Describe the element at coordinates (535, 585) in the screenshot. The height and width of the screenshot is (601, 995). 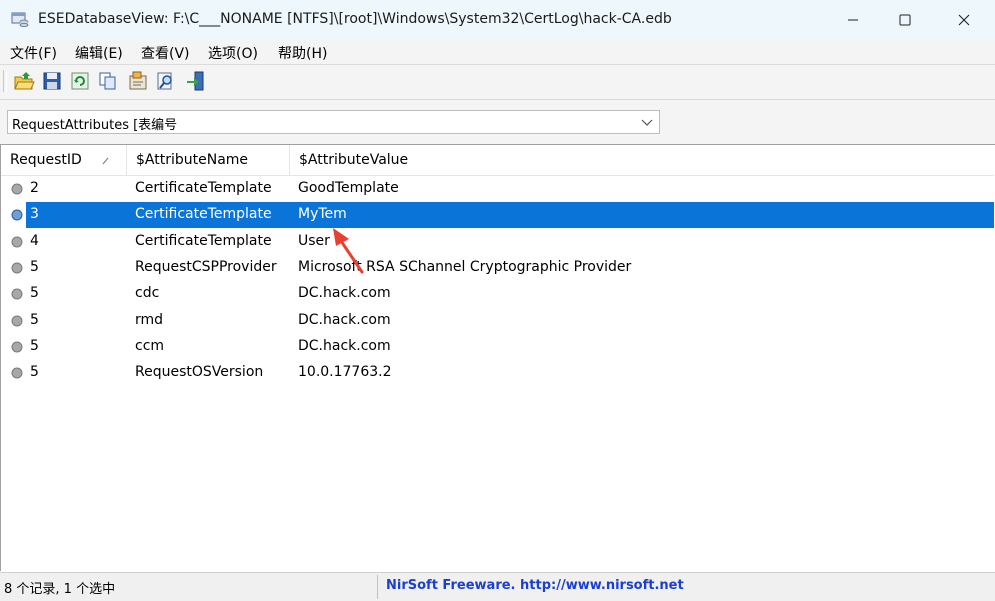
I see `nirsoft-link: NirSoft Freeware. http://www.nirsoft.net` at that location.